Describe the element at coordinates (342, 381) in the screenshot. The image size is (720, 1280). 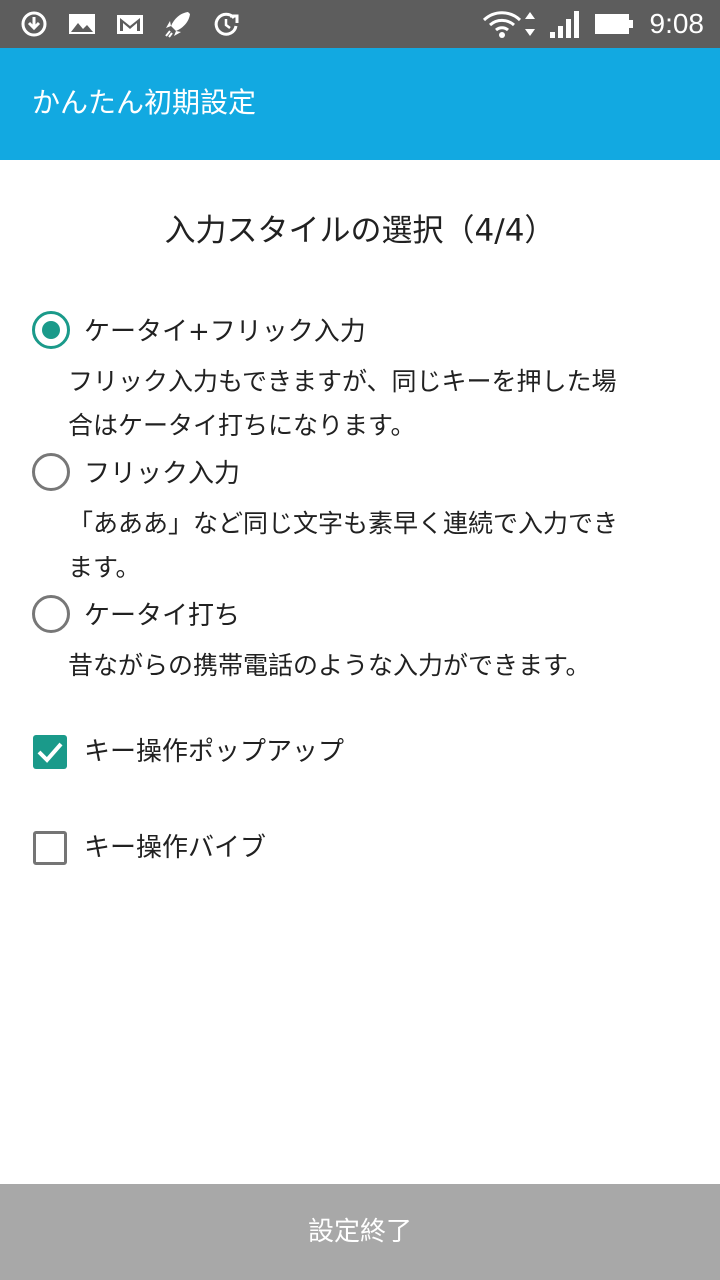
I see `option-description-line: フリック入力もできますが、同じキーを押した場` at that location.